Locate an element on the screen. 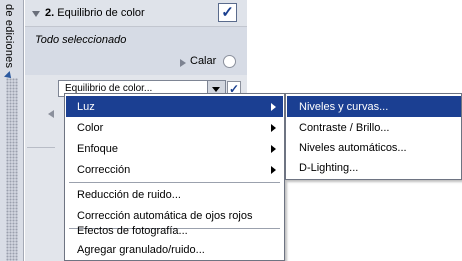 The height and width of the screenshot is (261, 462). calar-radio is located at coordinates (229, 61).